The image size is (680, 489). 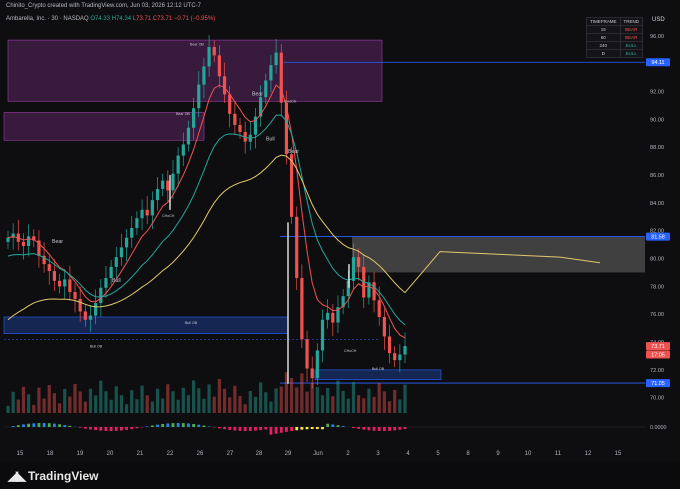 What do you see at coordinates (603, 53) in the screenshot?
I see `trend-tf: D` at bounding box center [603, 53].